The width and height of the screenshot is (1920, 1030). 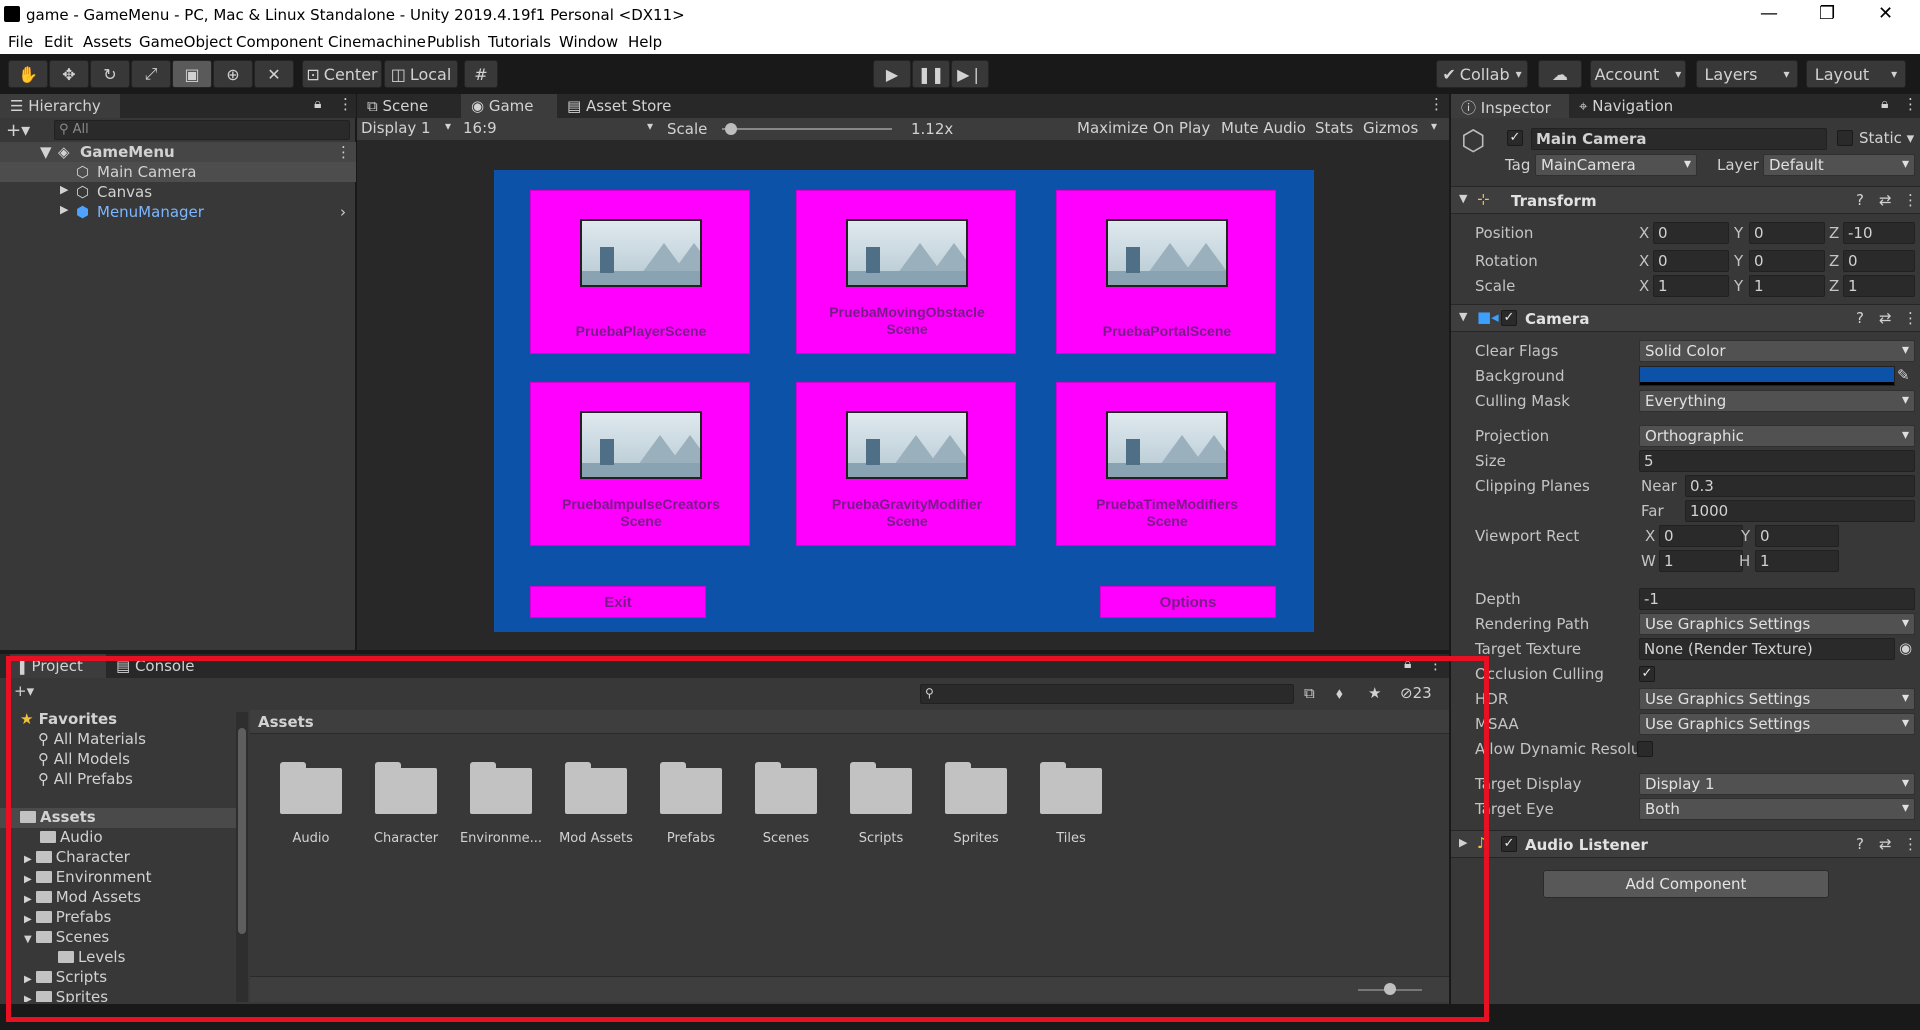 I want to click on transform-header: ▼ ⊹ Transform ? ⇄ ⋮, so click(x=1685, y=200).